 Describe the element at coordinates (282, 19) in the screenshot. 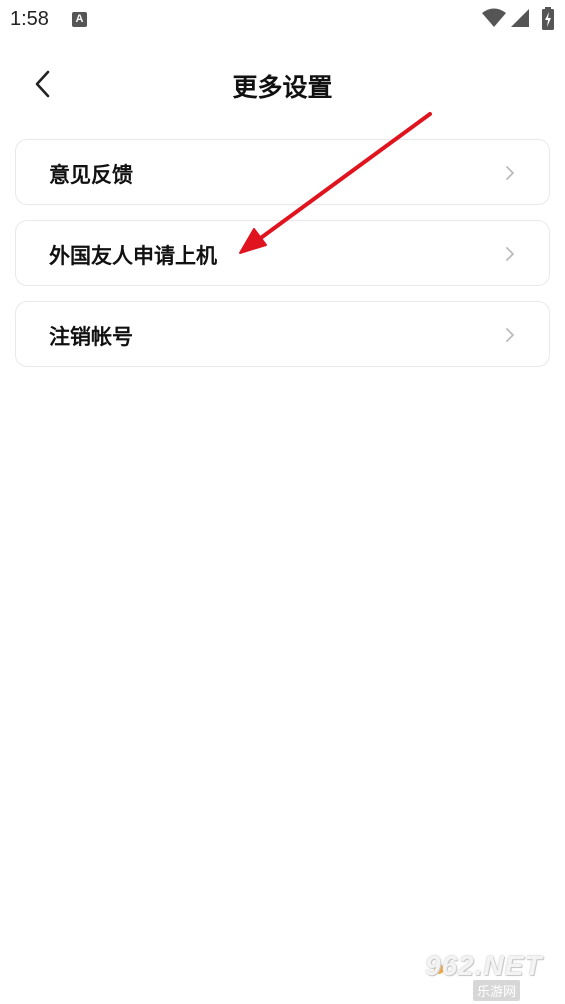

I see `status-bar: 1:58 A` at that location.